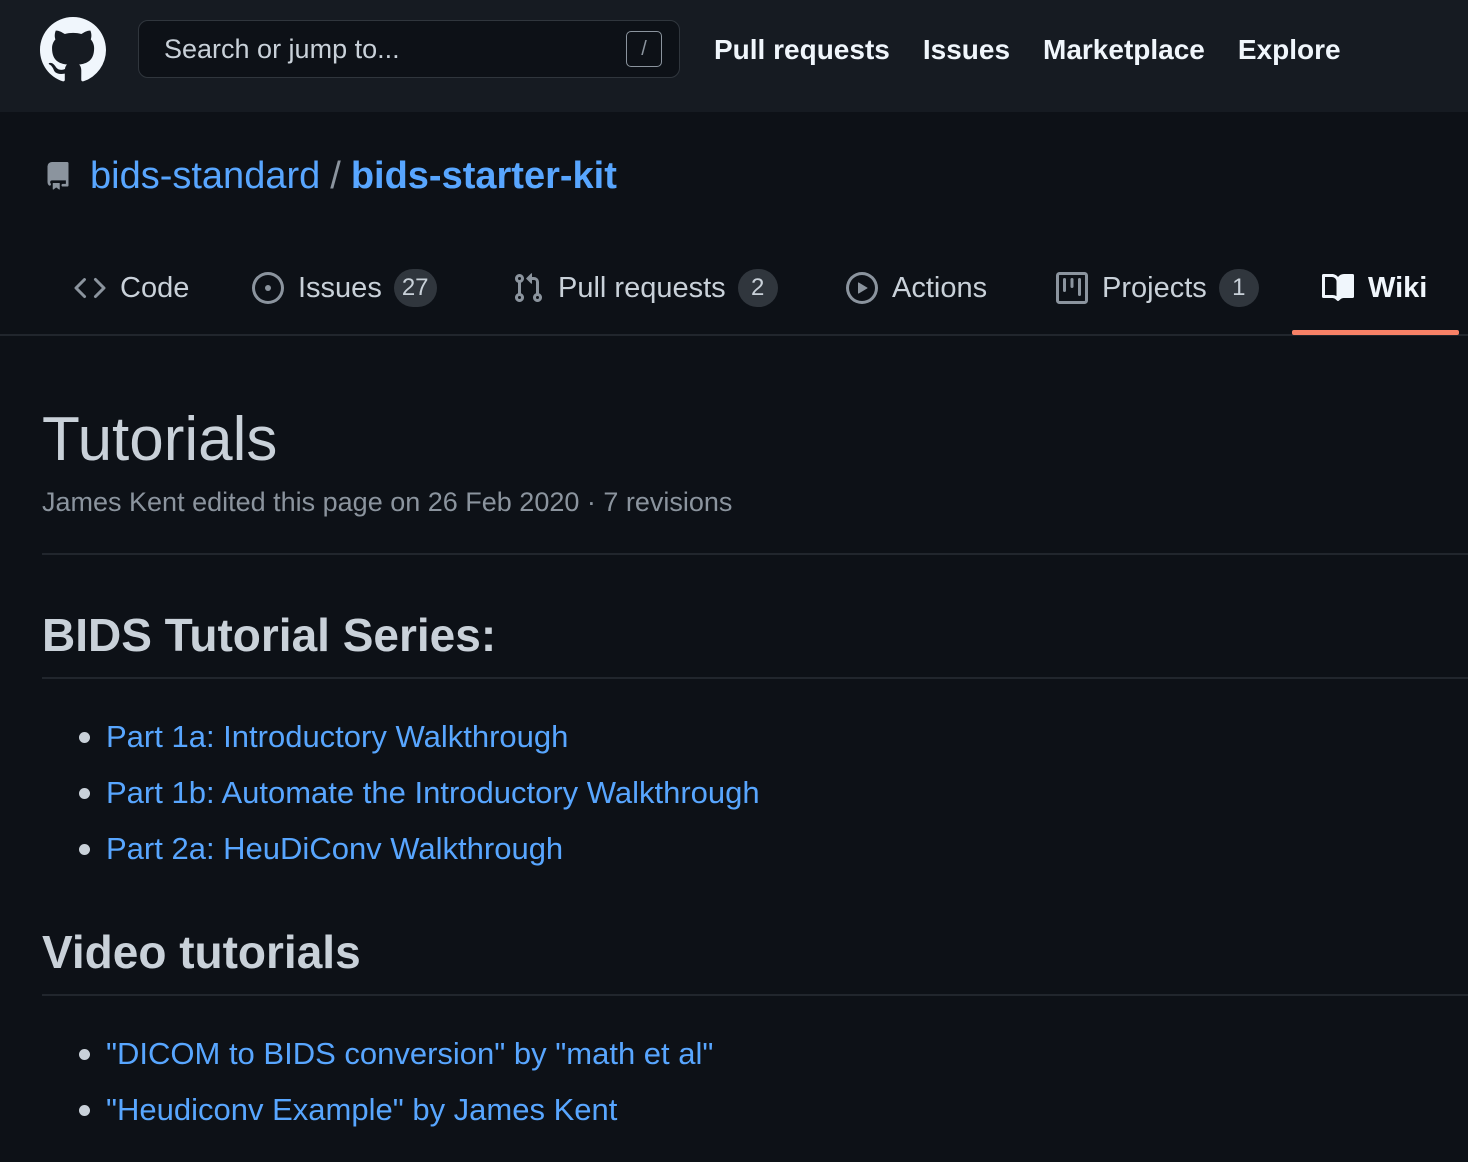 The height and width of the screenshot is (1162, 1468). What do you see at coordinates (337, 736) in the screenshot?
I see `tutorial-link: Part 1a: Introductory Walkthrough` at bounding box center [337, 736].